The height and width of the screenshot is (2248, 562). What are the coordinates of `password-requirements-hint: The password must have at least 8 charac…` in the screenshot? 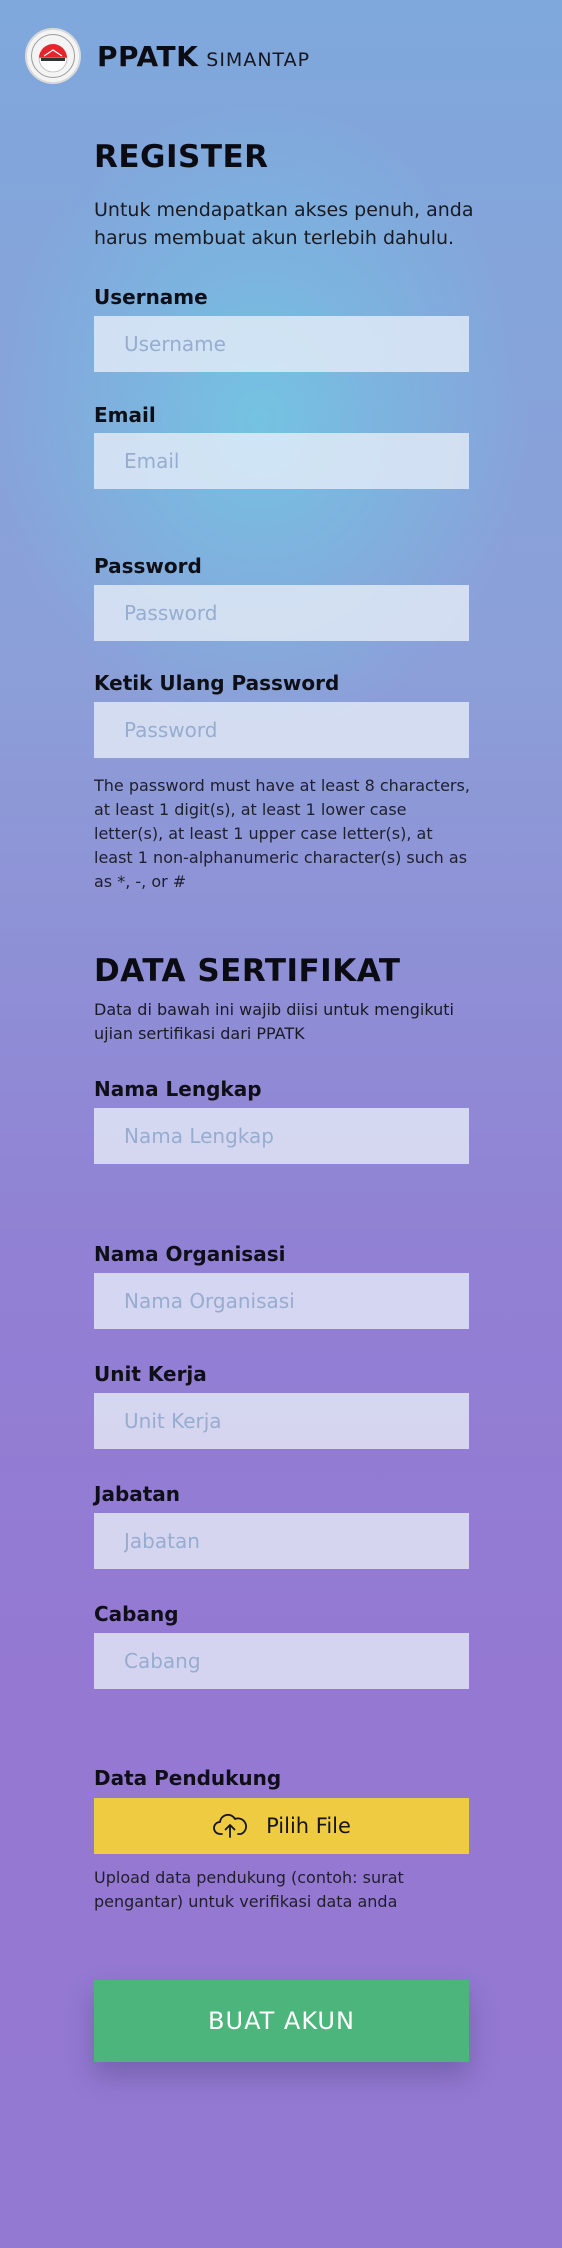 It's located at (282, 833).